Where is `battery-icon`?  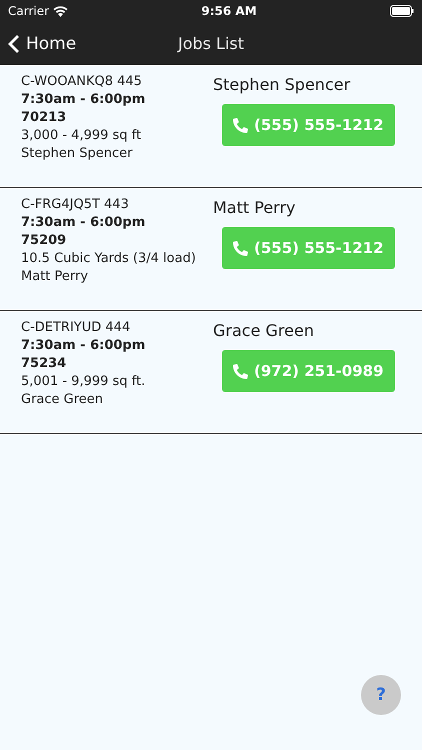 battery-icon is located at coordinates (402, 11).